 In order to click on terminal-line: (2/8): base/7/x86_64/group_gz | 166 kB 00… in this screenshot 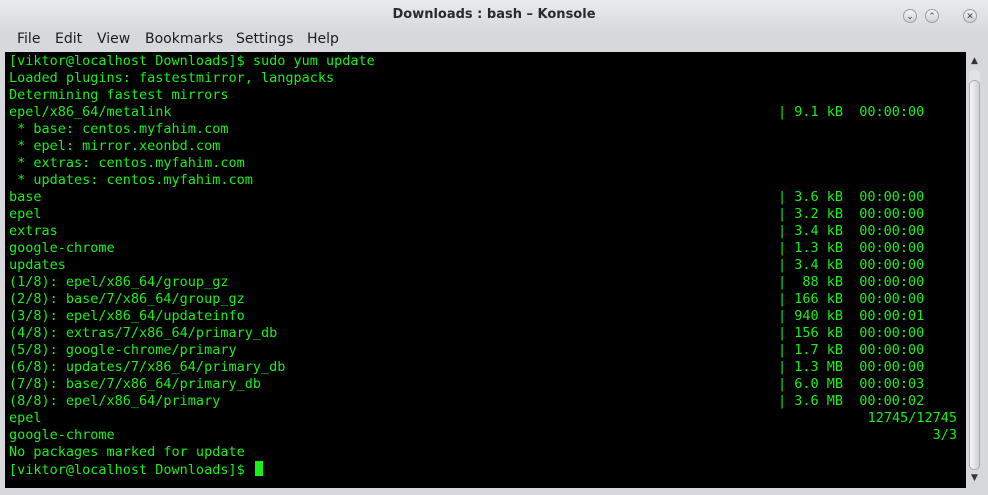, I will do `click(487, 299)`.